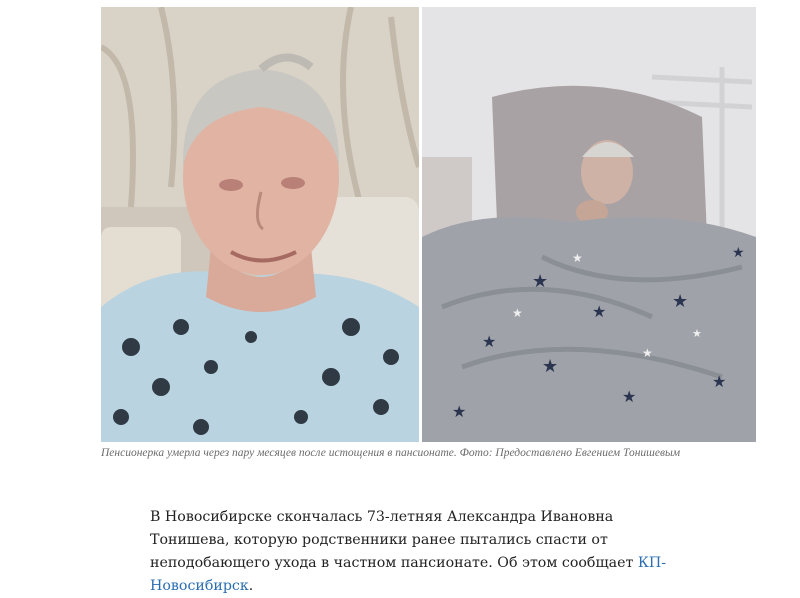  What do you see at coordinates (251, 586) in the screenshot?
I see `article-text-end: .` at bounding box center [251, 586].